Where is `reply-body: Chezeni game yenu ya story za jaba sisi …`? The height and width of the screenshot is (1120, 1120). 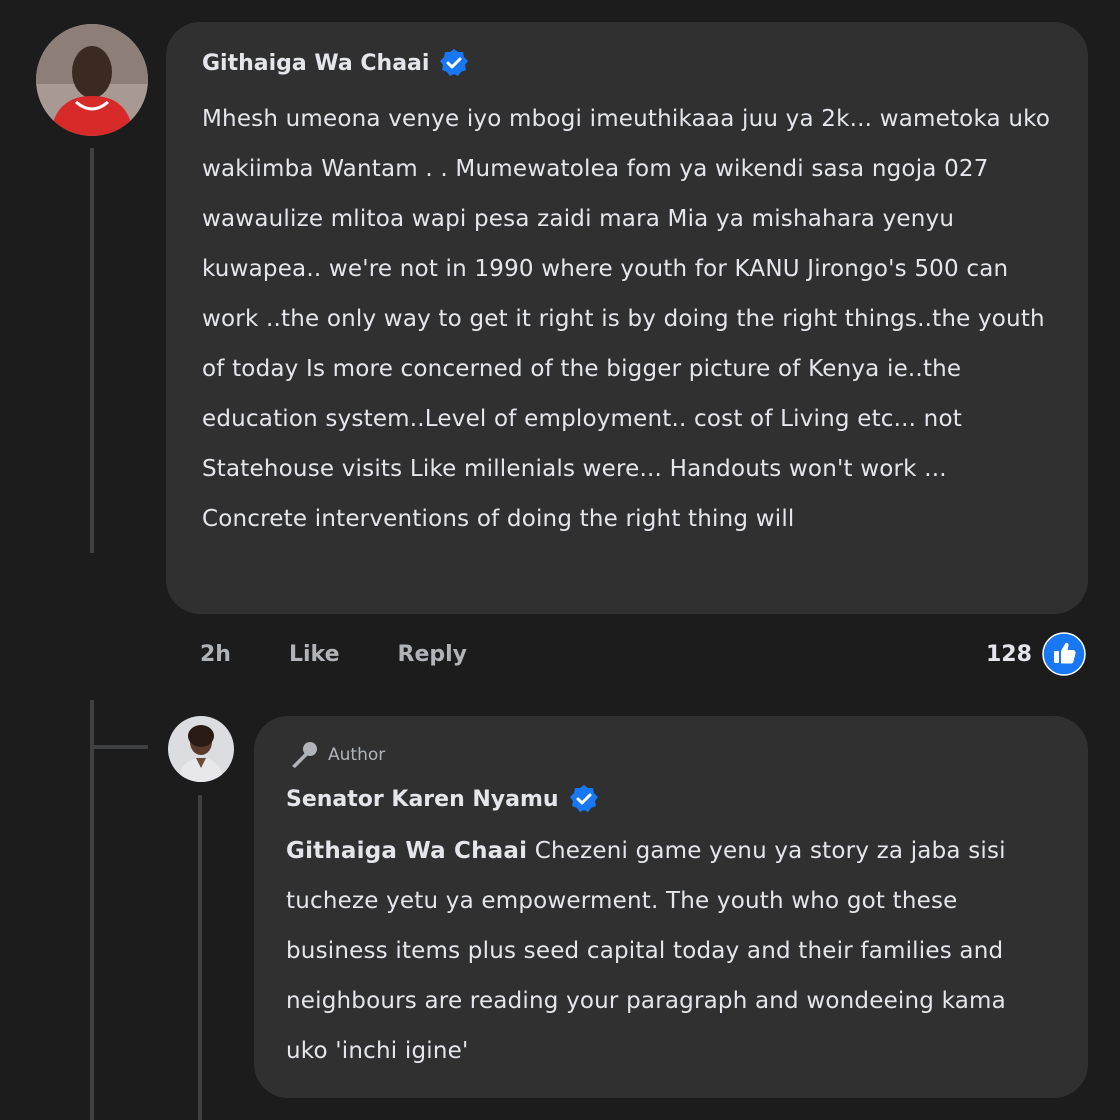 reply-body: Chezeni game yenu ya story za jaba sisi … is located at coordinates (646, 951).